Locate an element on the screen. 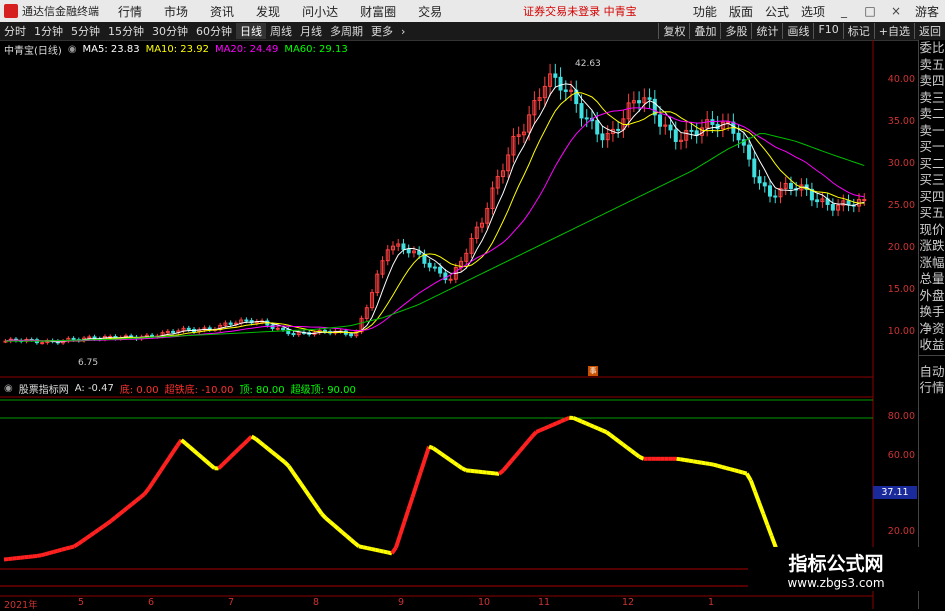  settings-icon: ◉ is located at coordinates (72, 49).